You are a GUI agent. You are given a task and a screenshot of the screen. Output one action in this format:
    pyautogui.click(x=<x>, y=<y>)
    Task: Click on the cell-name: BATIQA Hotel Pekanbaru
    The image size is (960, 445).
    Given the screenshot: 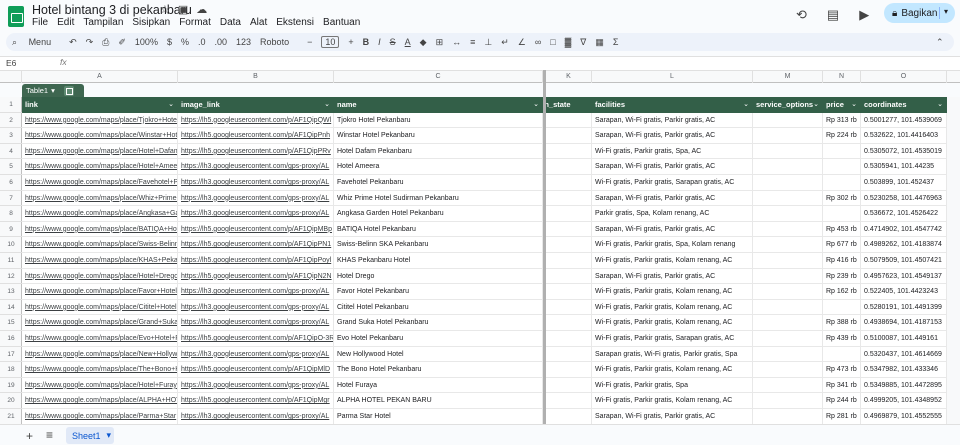 What is the action you would take?
    pyautogui.click(x=438, y=229)
    